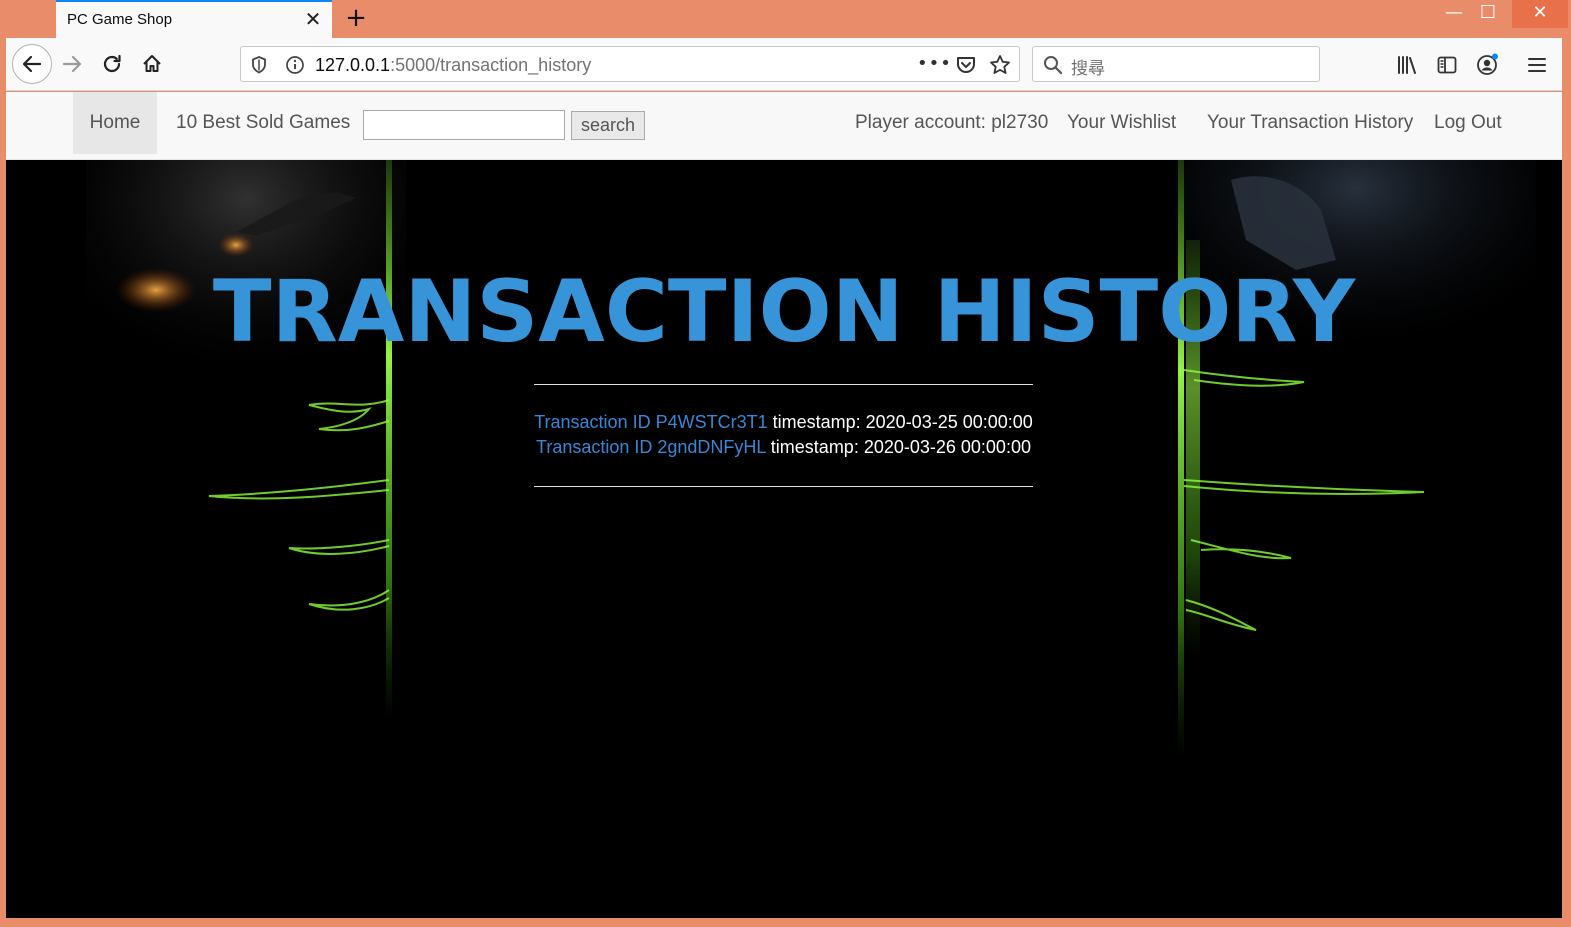  What do you see at coordinates (951, 123) in the screenshot?
I see `nav-player-account-link: Player account: pl2730` at bounding box center [951, 123].